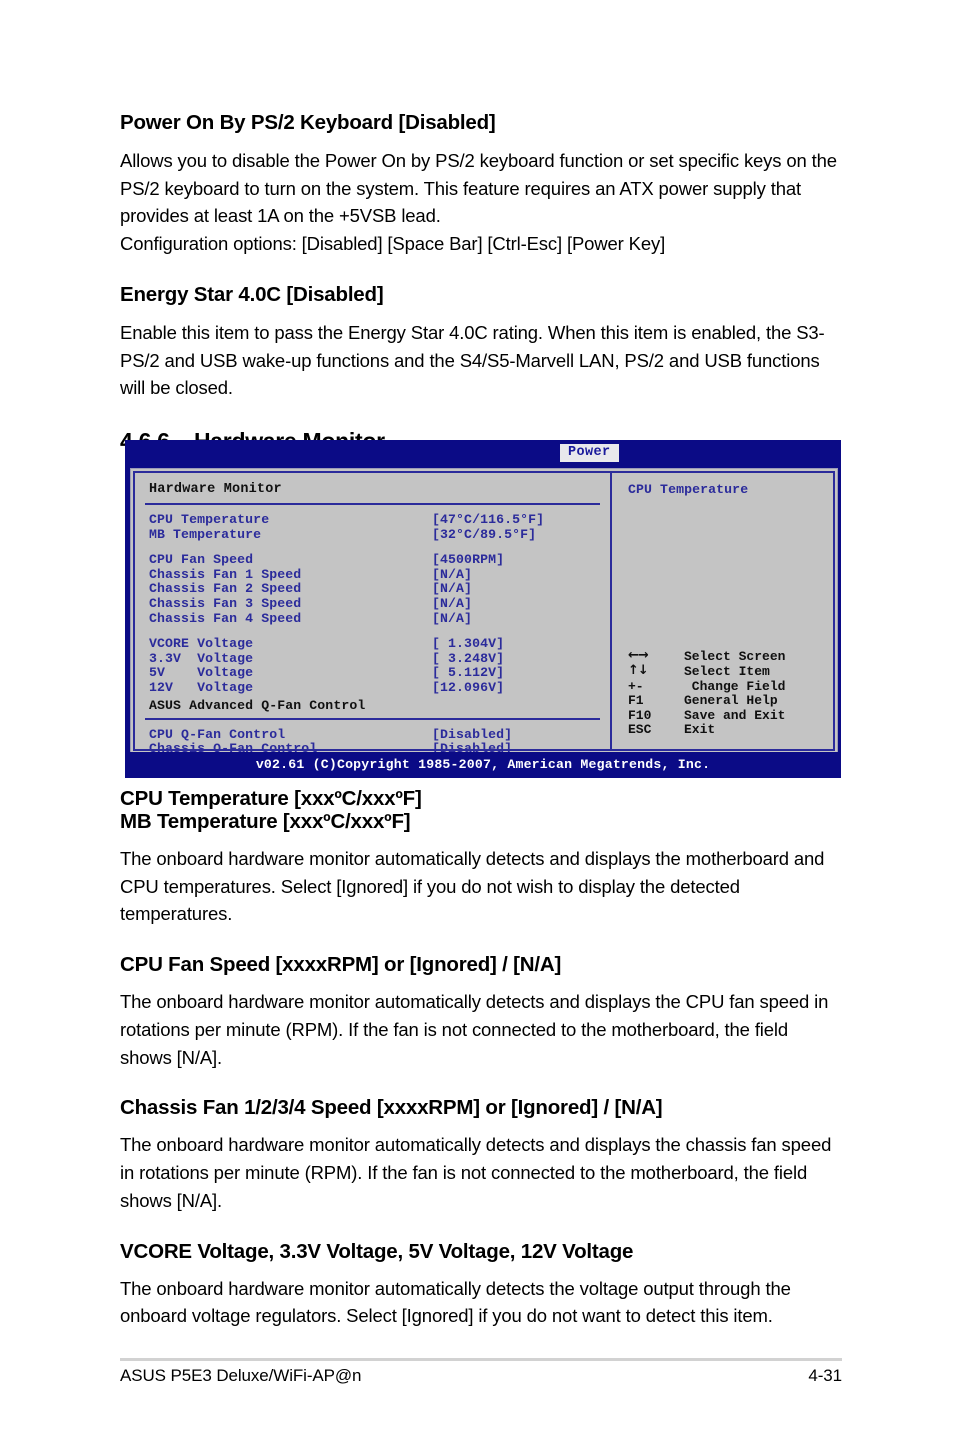 The image size is (954, 1438). Describe the element at coordinates (252, 294) in the screenshot. I see `section-heading-energy-star: Energy Star 4.0C [Disabled]` at that location.